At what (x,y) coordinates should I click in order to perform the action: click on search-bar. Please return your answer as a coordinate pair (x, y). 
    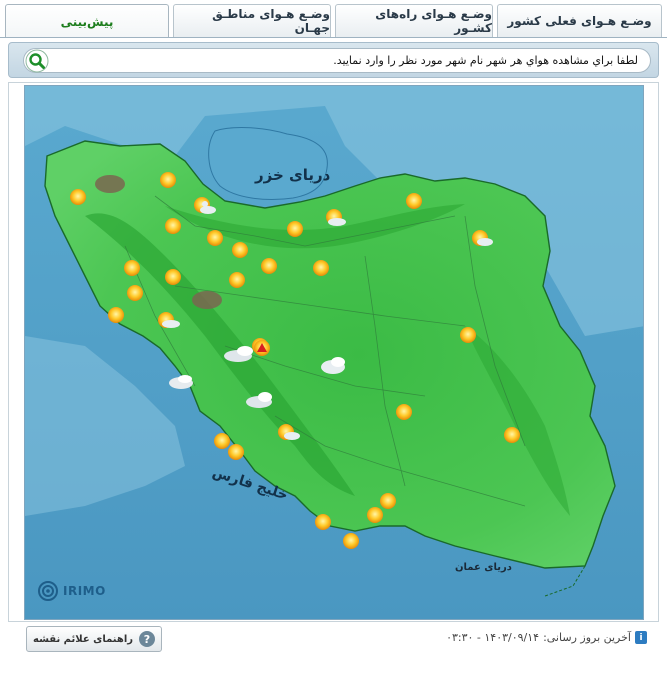
    Looking at the image, I should click on (333, 60).